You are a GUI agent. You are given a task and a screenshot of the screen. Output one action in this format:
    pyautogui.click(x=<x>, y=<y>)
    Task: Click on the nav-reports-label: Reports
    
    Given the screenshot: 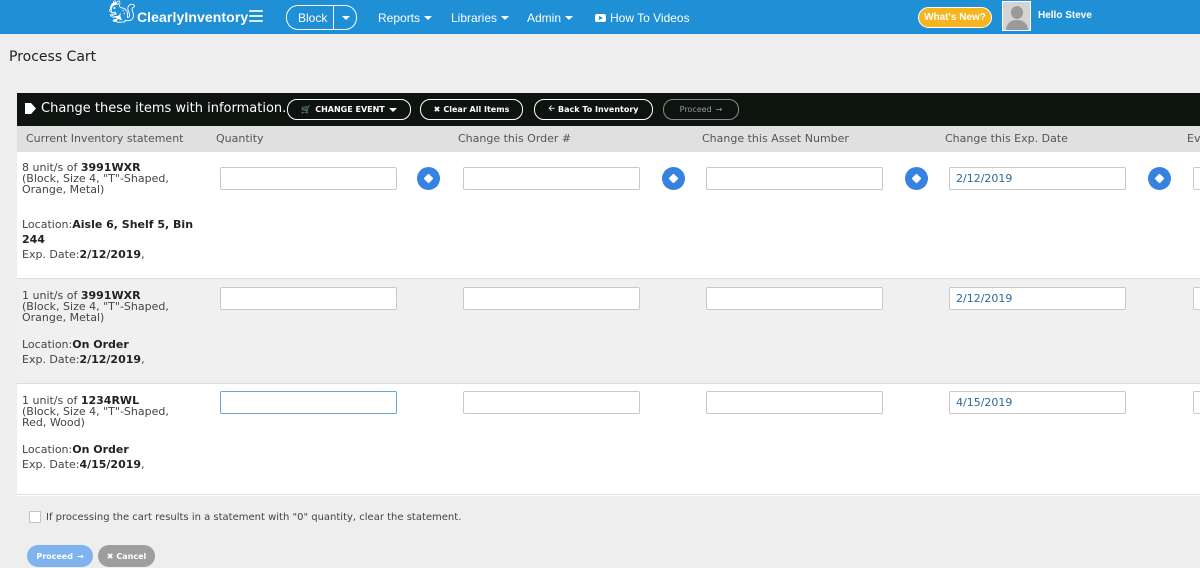 What is the action you would take?
    pyautogui.click(x=399, y=18)
    